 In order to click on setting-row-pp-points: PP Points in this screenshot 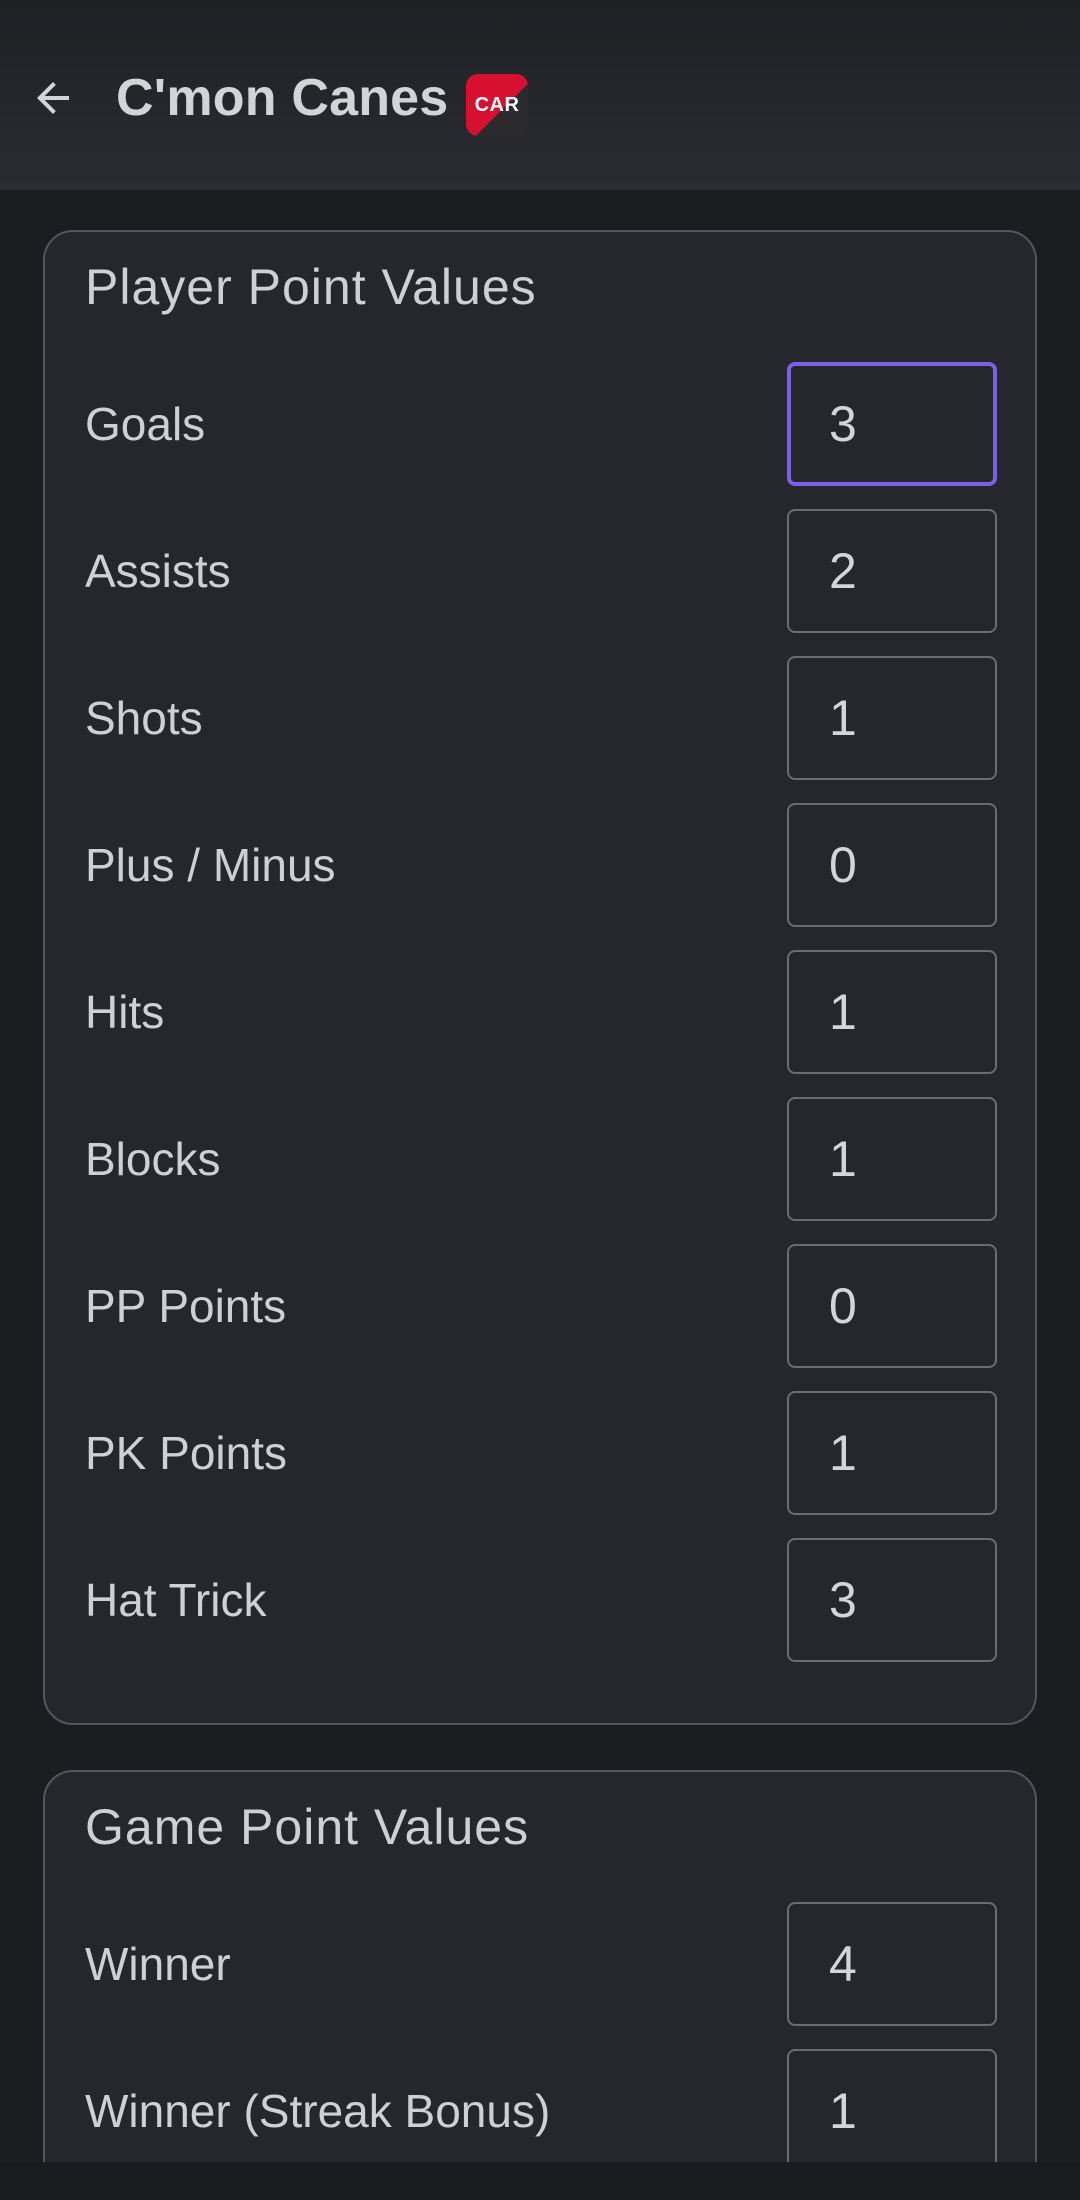, I will do `click(540, 1306)`.